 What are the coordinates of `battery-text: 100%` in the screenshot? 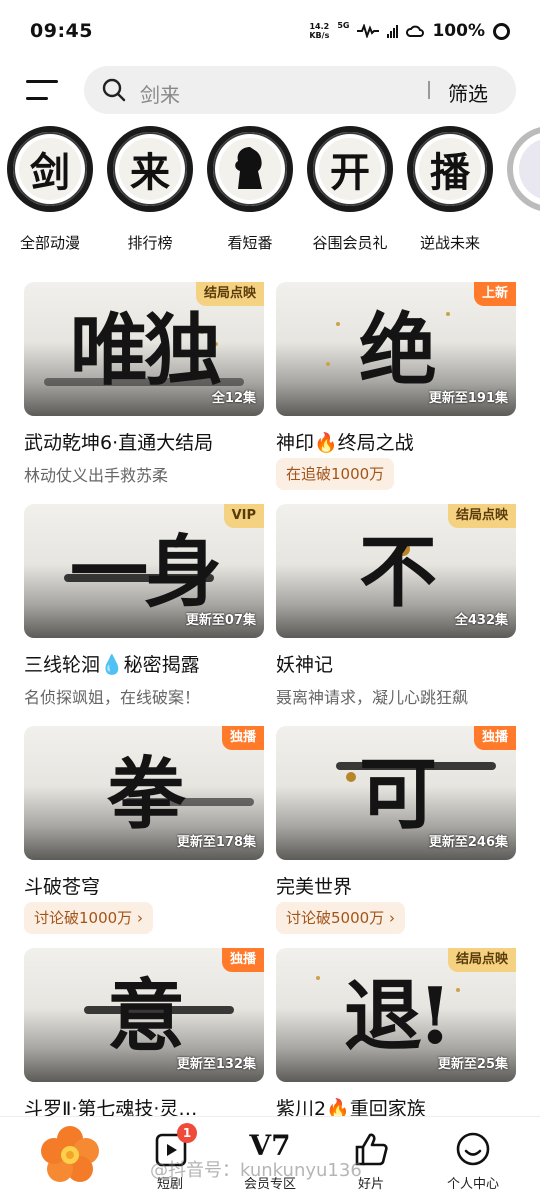 It's located at (458, 31).